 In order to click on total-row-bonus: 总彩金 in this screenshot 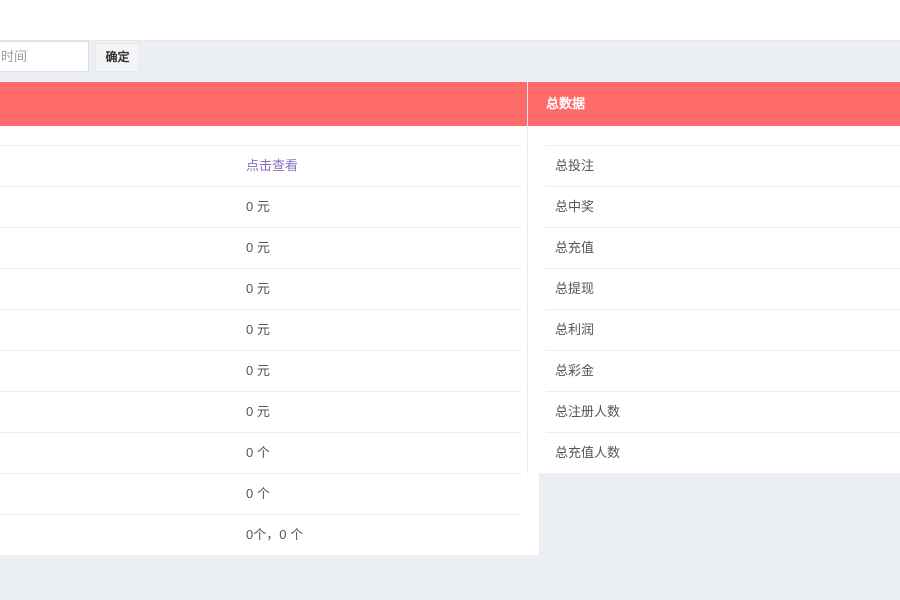, I will do `click(723, 370)`.